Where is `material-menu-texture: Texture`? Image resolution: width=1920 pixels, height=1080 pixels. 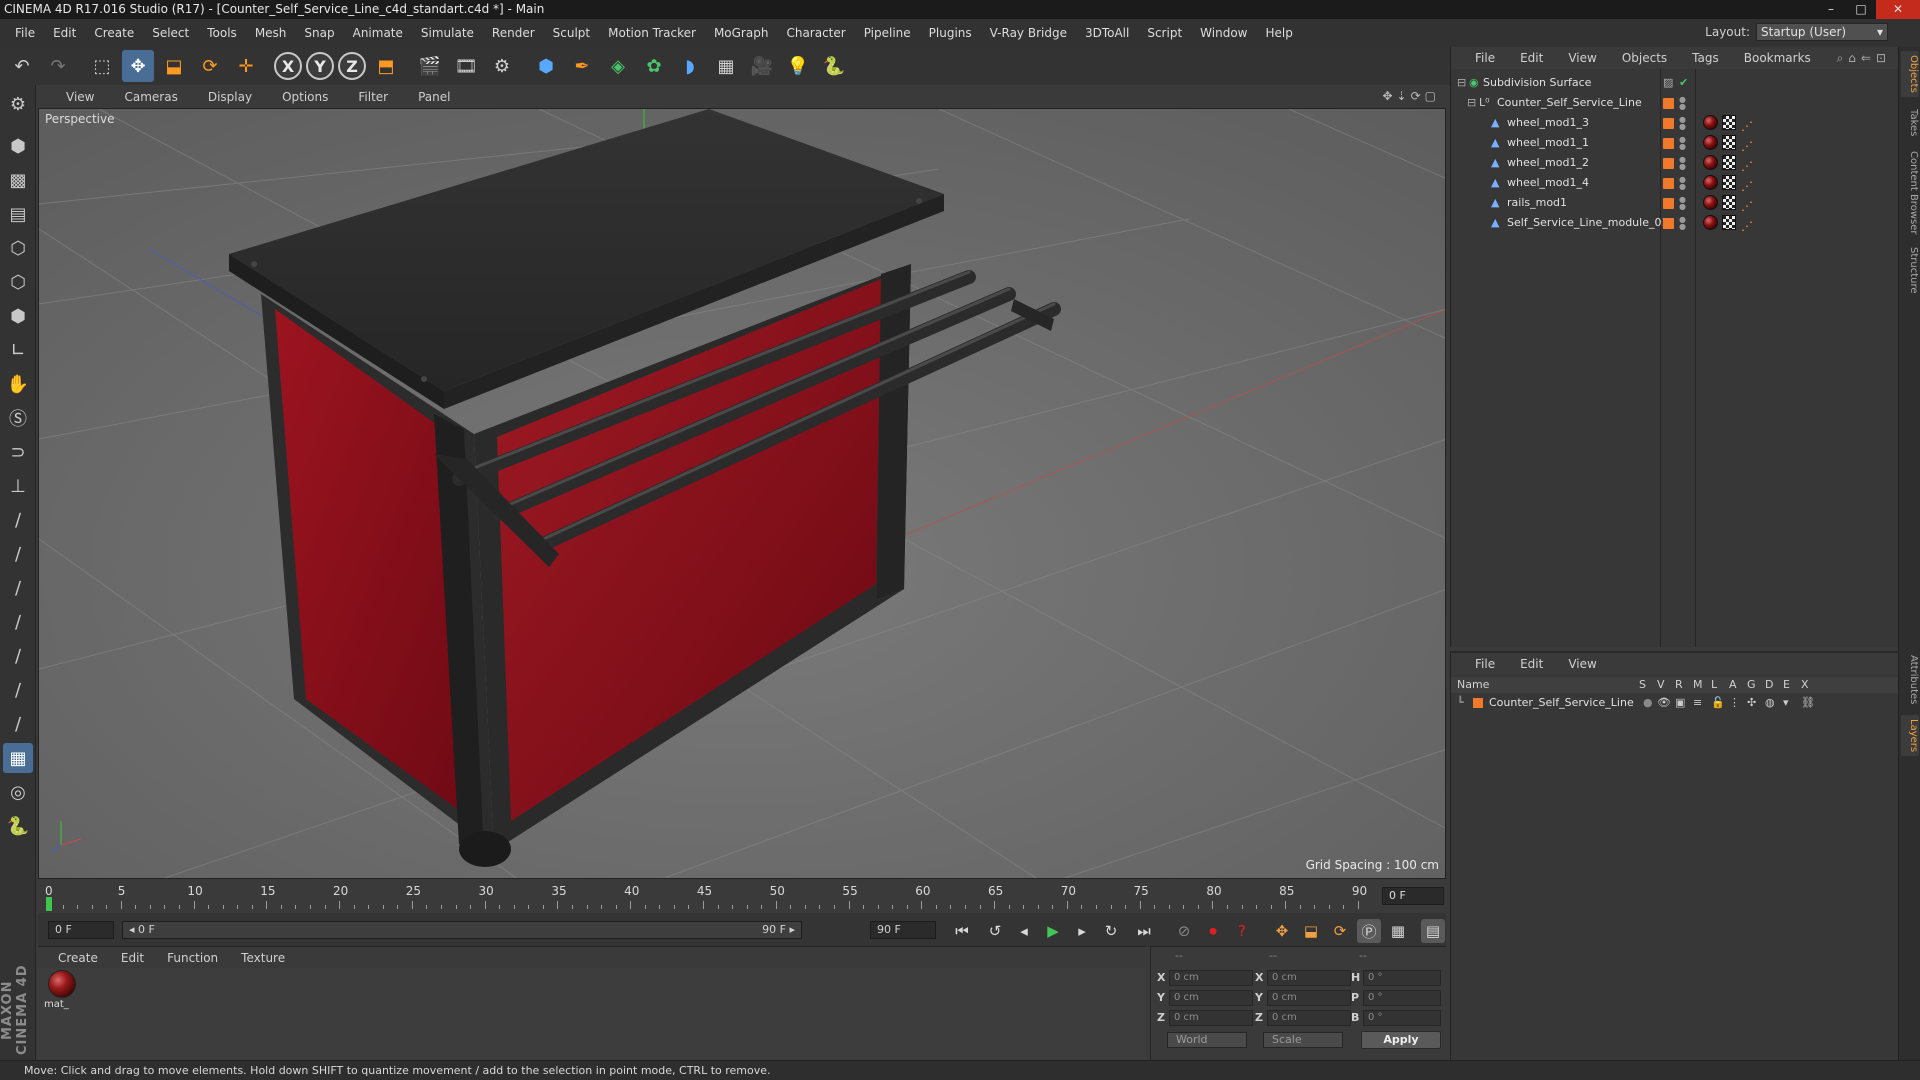
material-menu-texture: Texture is located at coordinates (260, 958).